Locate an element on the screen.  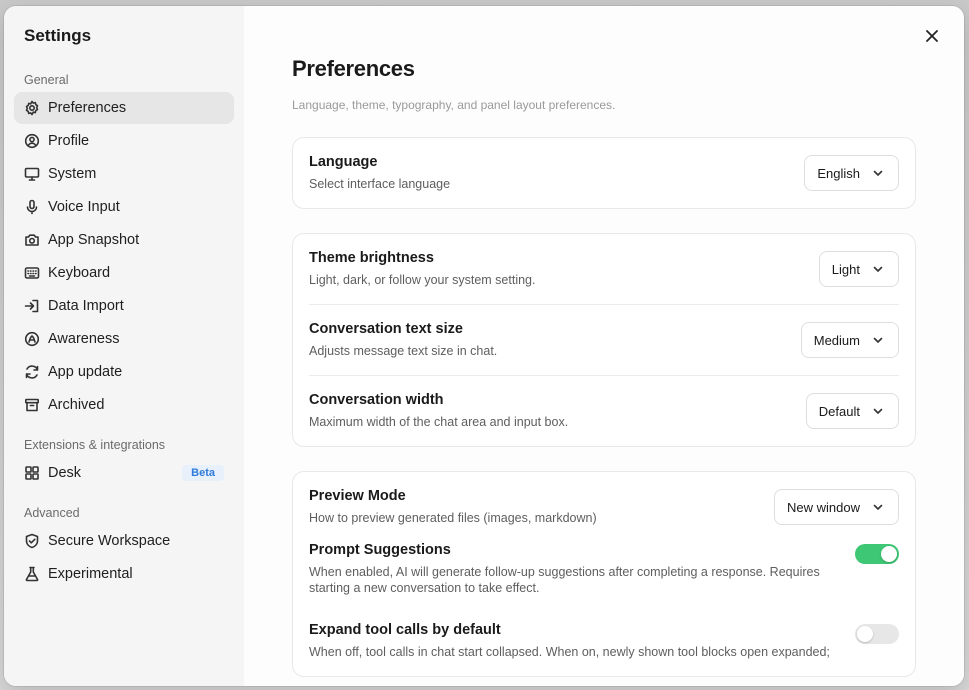
user-circle-icon is located at coordinates (32, 141).